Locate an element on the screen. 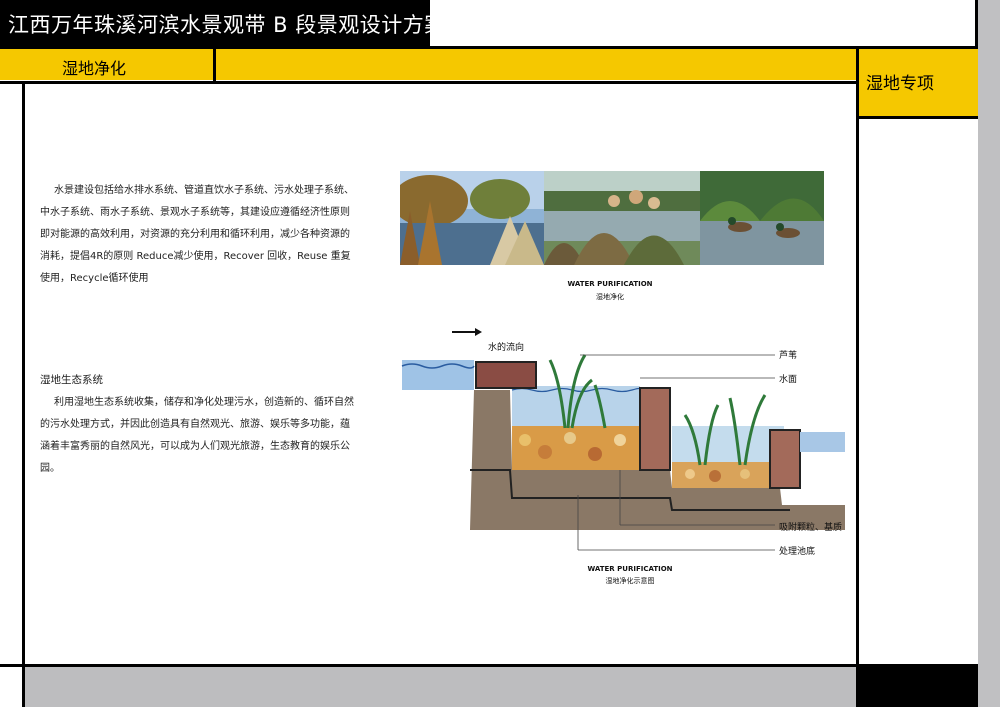 The height and width of the screenshot is (707, 1000). label-substrate: 吸附颗粒、基质 is located at coordinates (811, 528).